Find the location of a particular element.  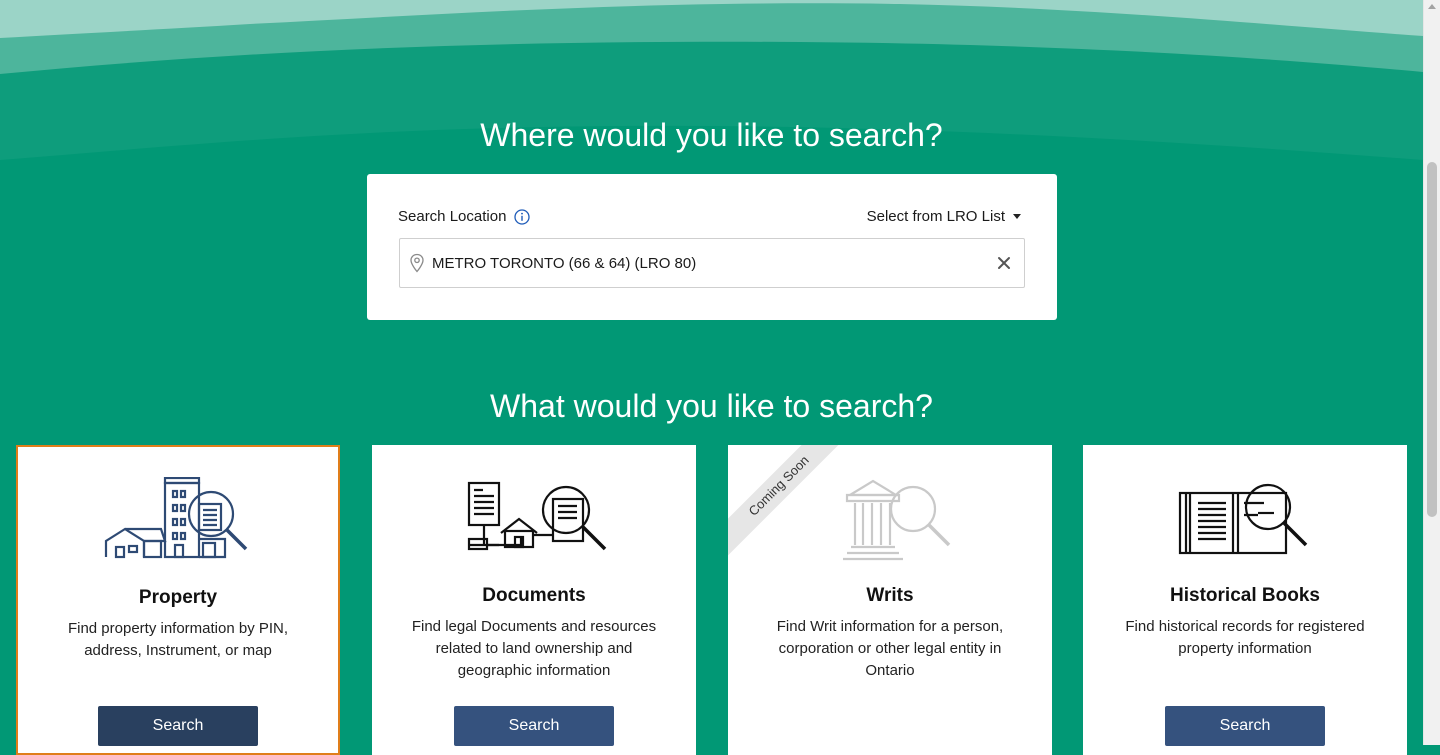

search-location-input: METRO TORONTO (66 & 64) (LRO 80) is located at coordinates (712, 263).